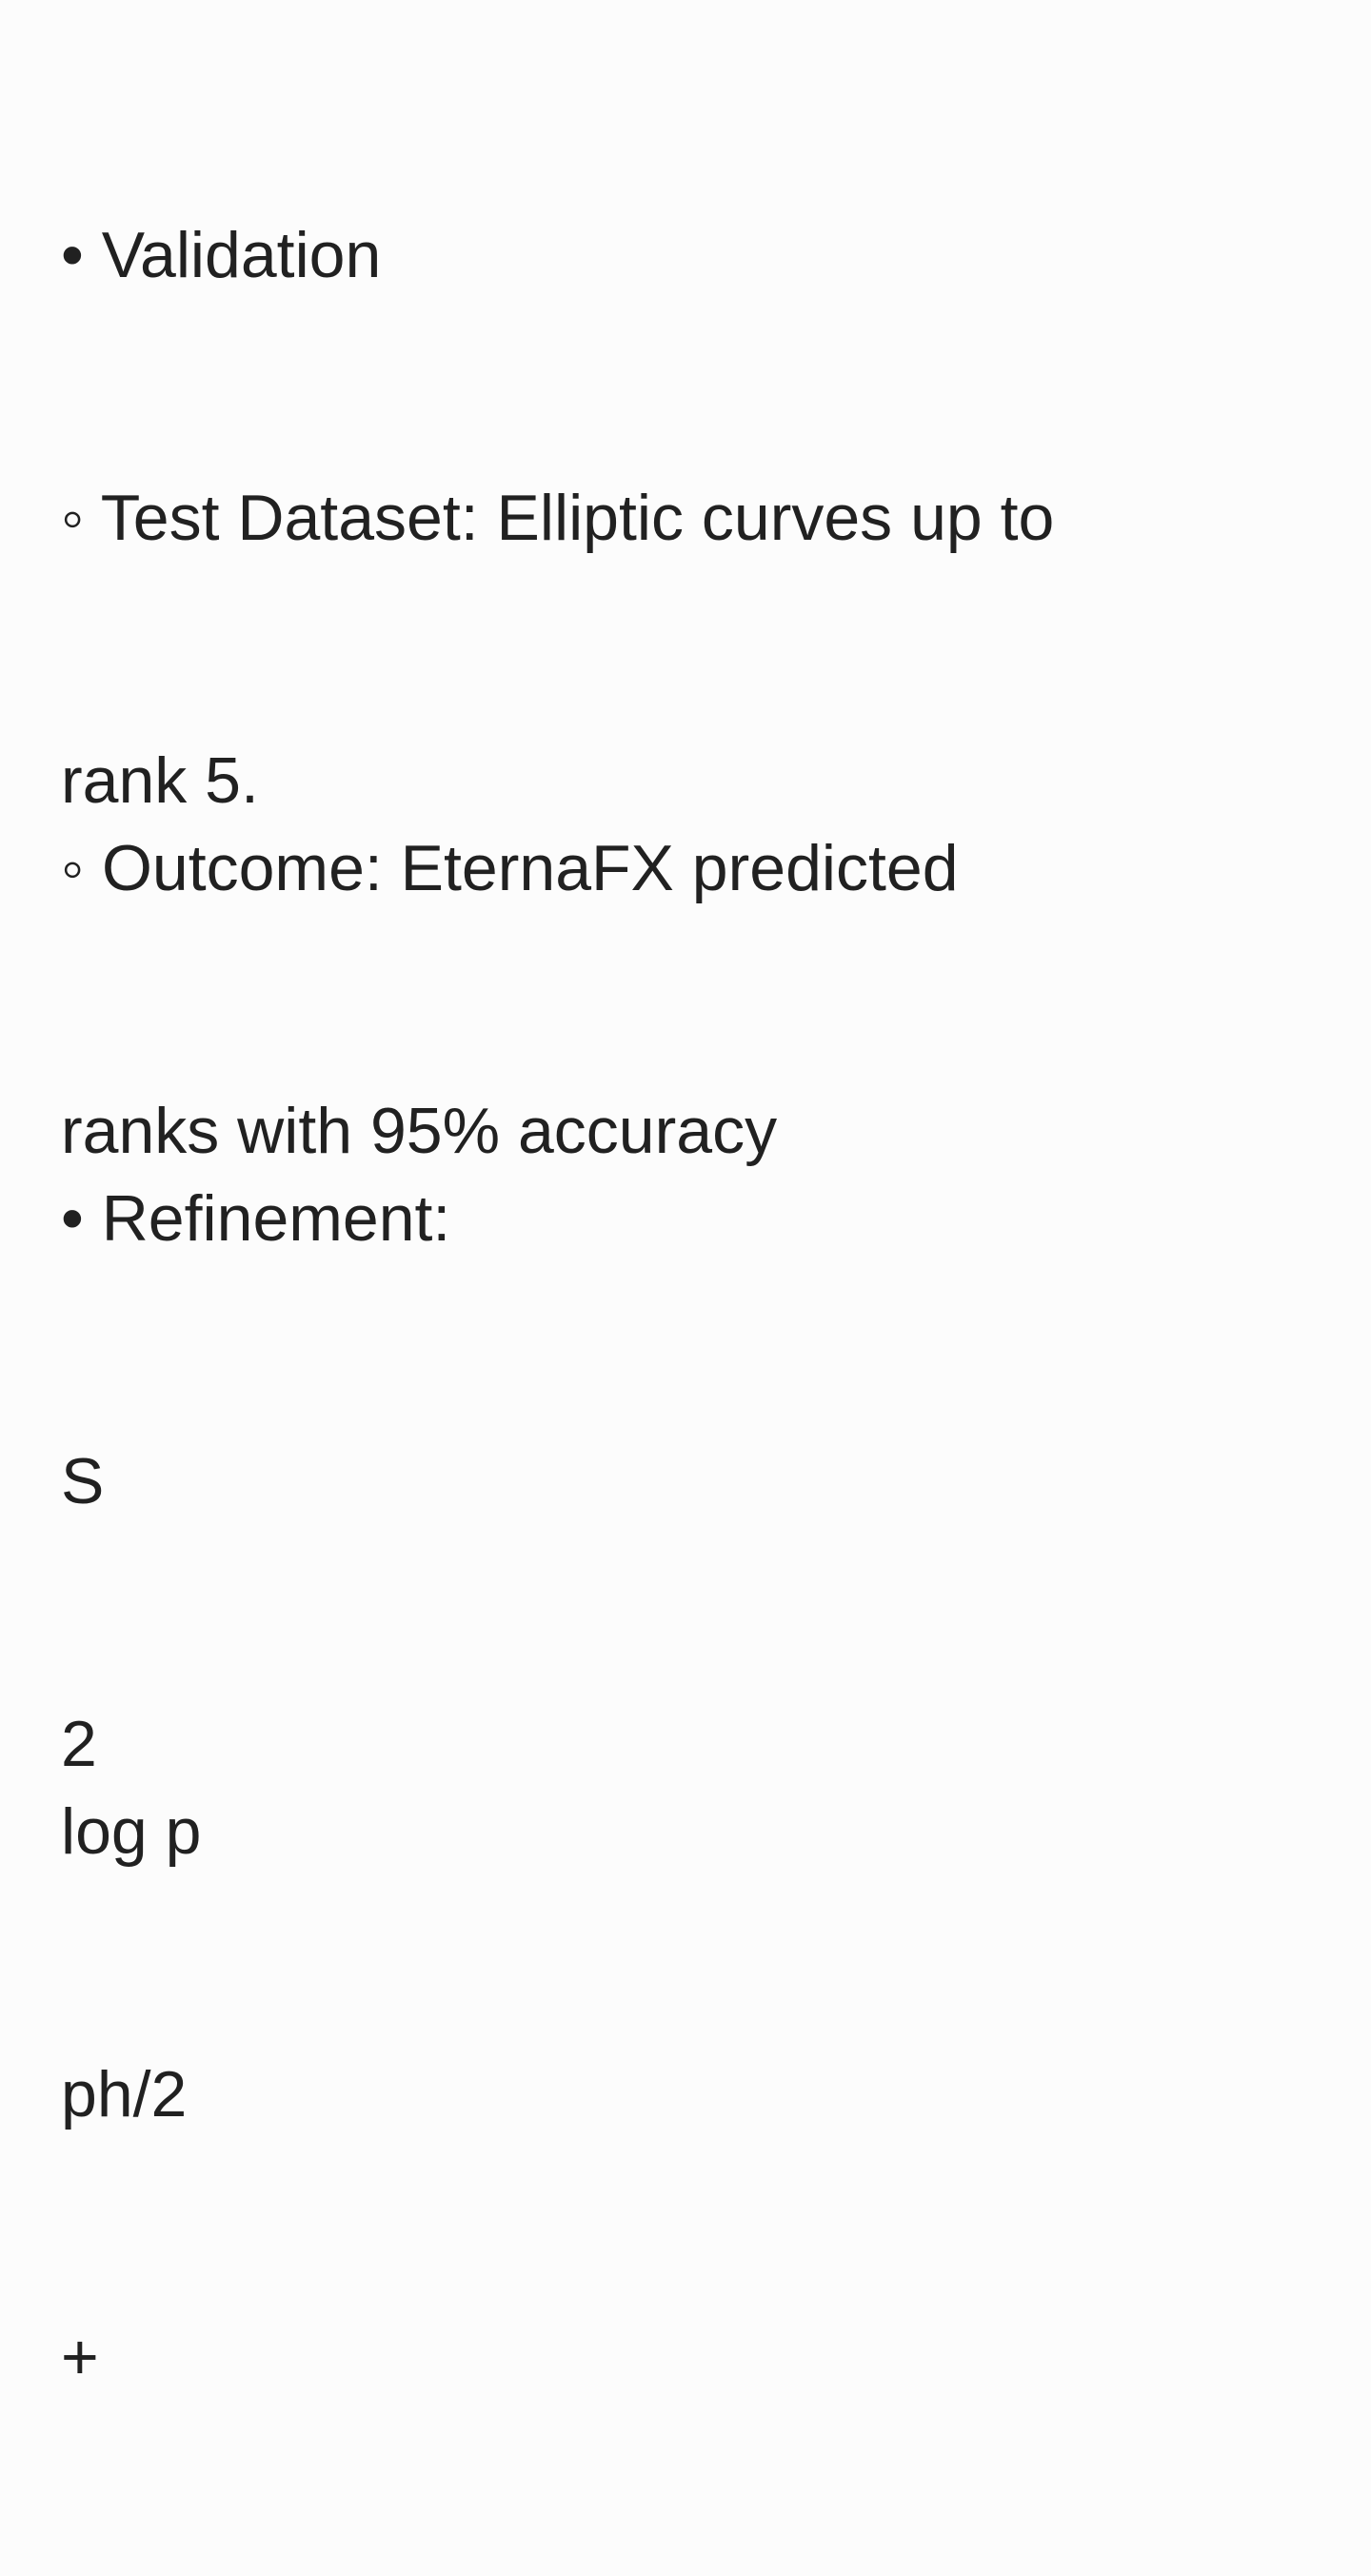 This screenshot has height=2576, width=1371. Describe the element at coordinates (80, 2357) in the screenshot. I see `formula-plus-sign: +` at that location.